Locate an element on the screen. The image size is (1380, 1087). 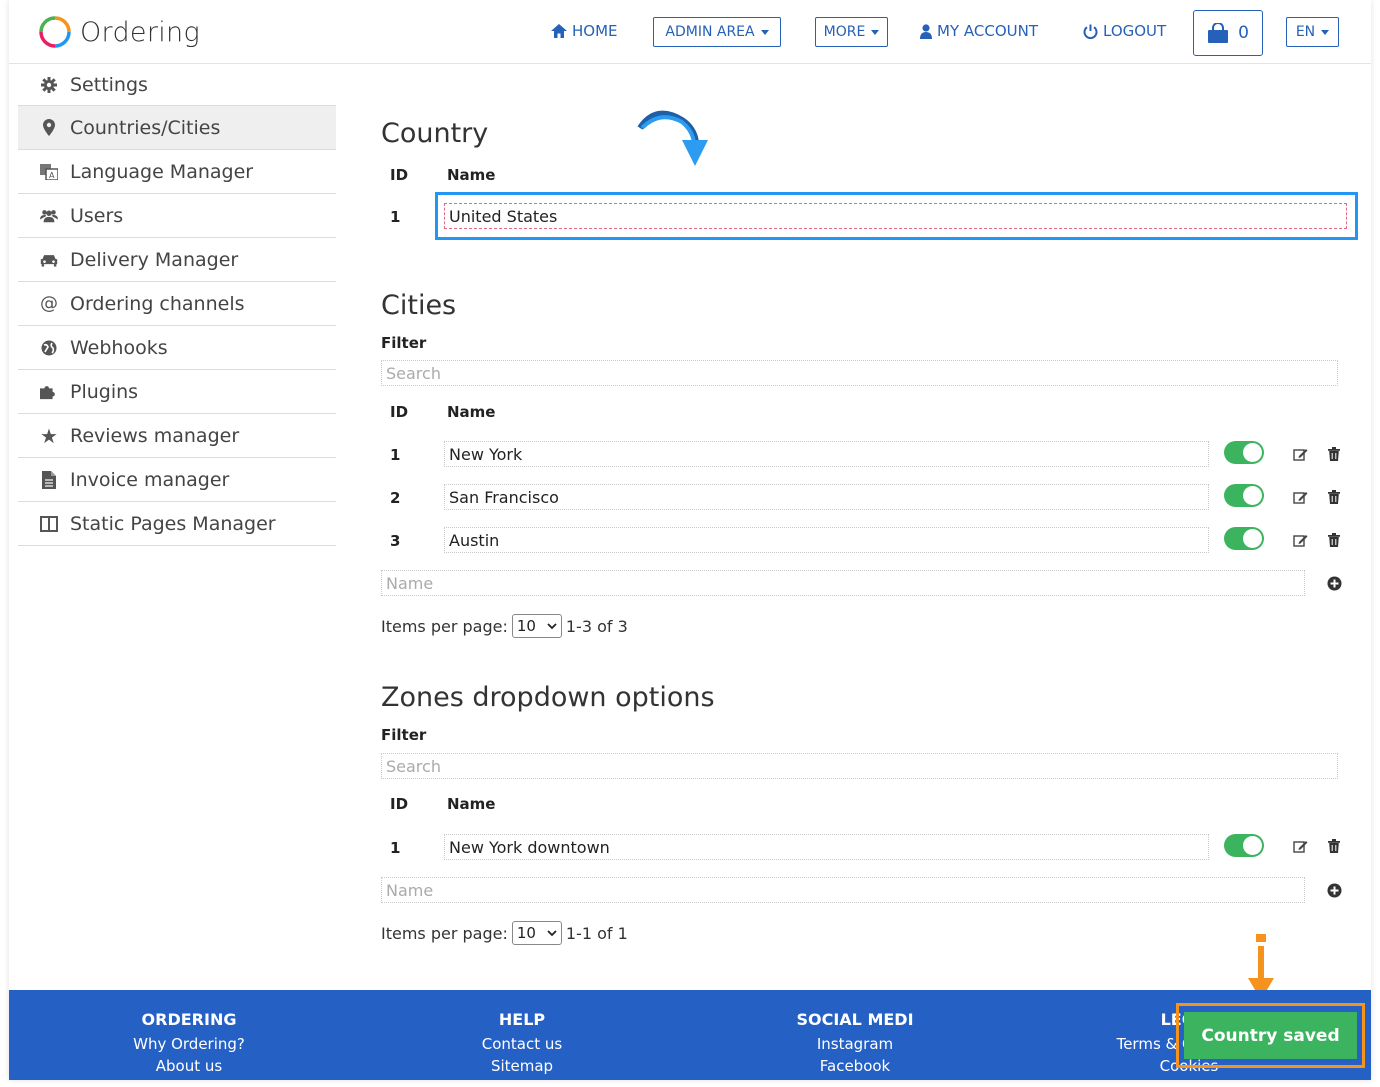
home-icon is located at coordinates (559, 31).